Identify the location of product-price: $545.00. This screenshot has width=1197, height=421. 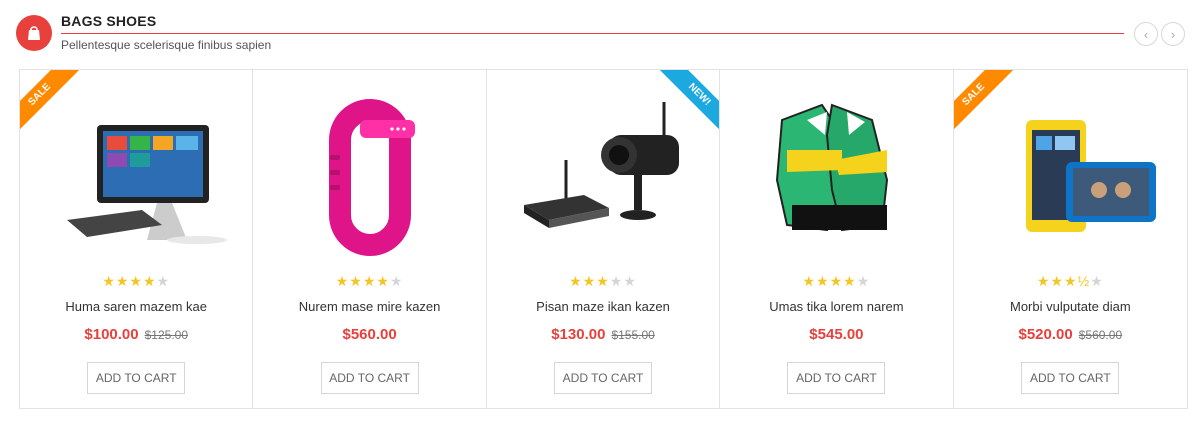
(836, 334).